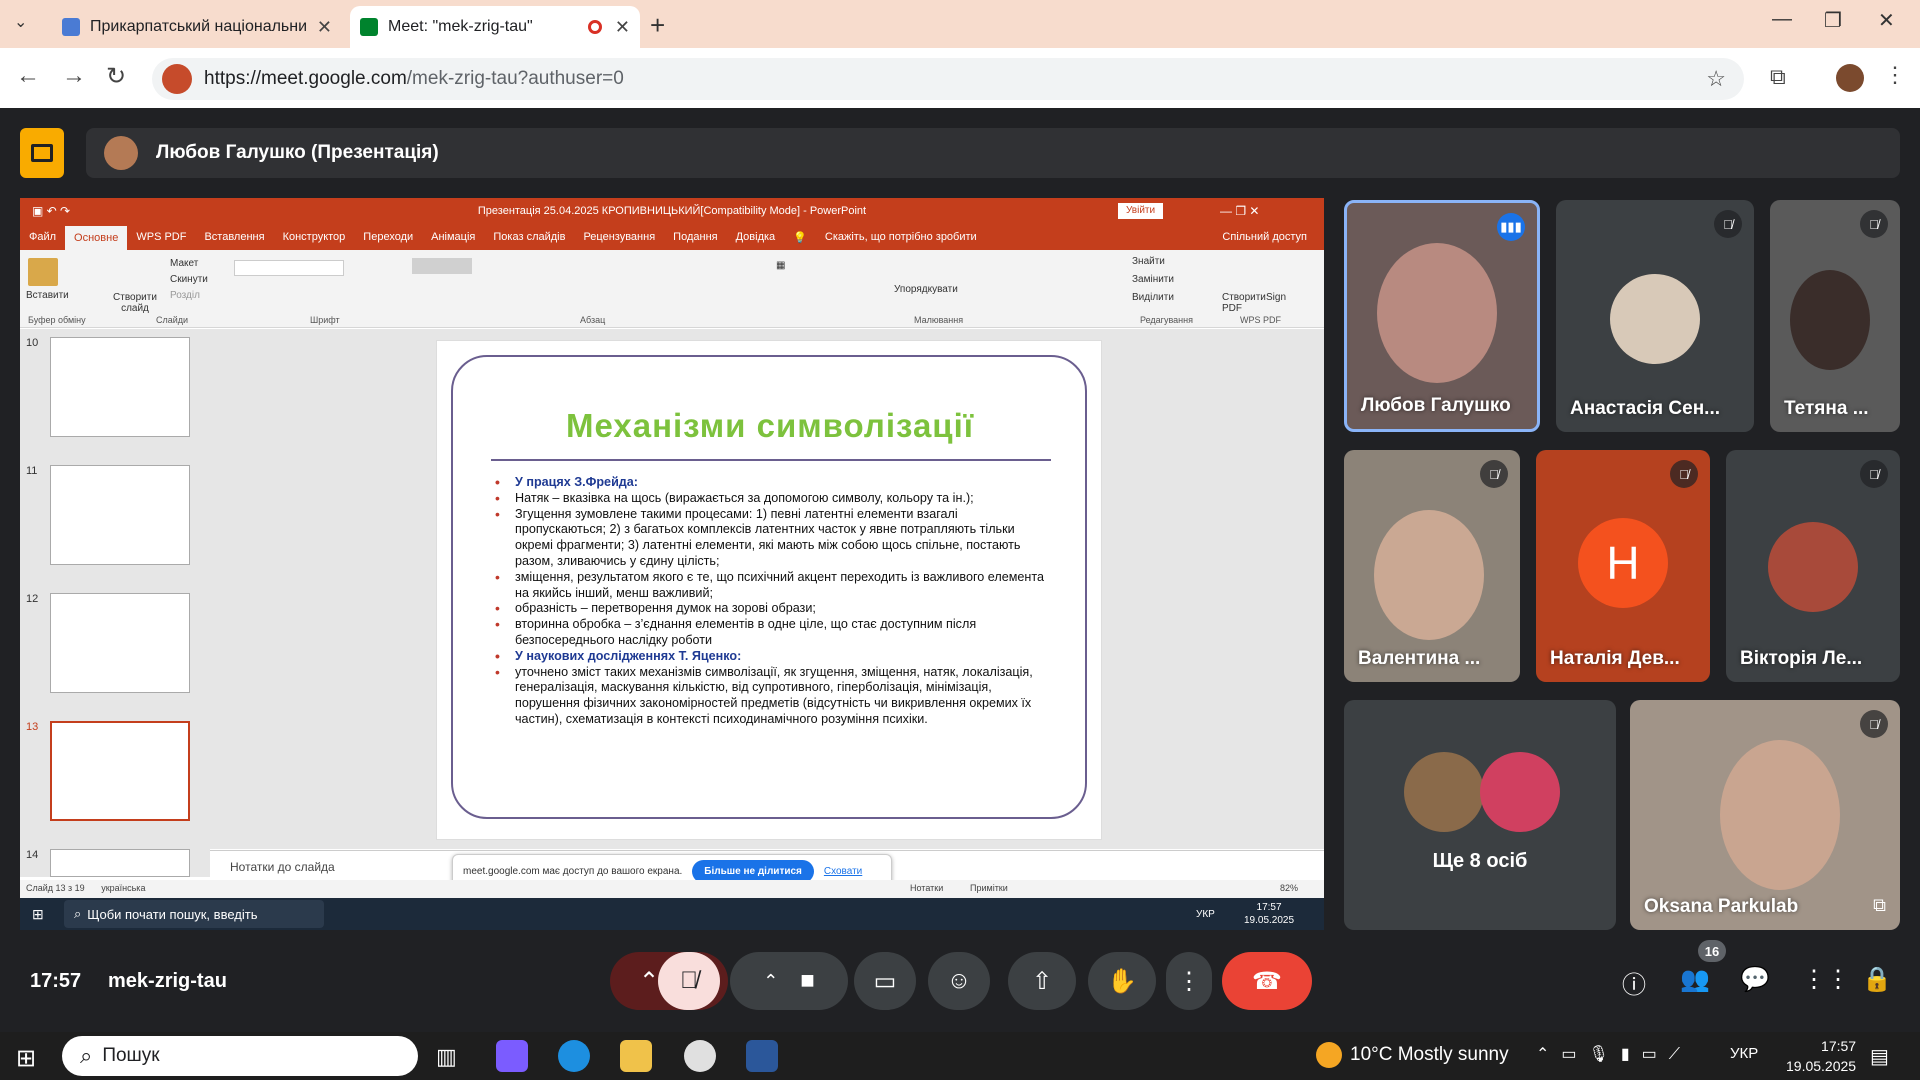  I want to click on save-icon: ▣ ↶ ↷, so click(51, 211).